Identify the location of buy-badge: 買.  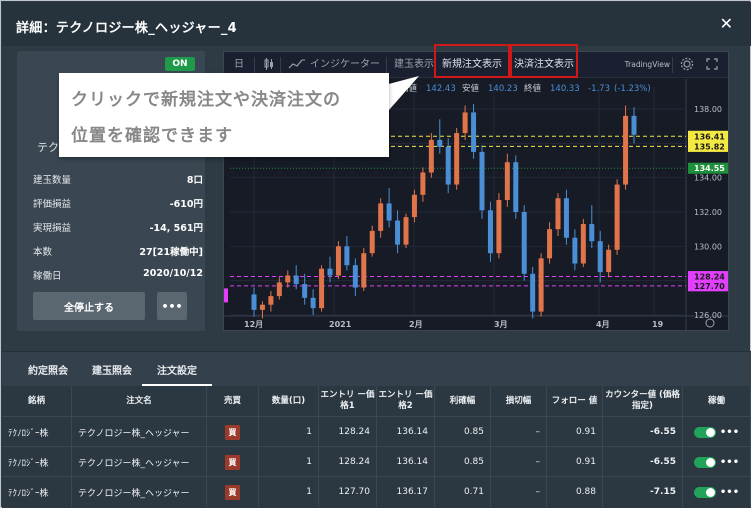
(232, 432).